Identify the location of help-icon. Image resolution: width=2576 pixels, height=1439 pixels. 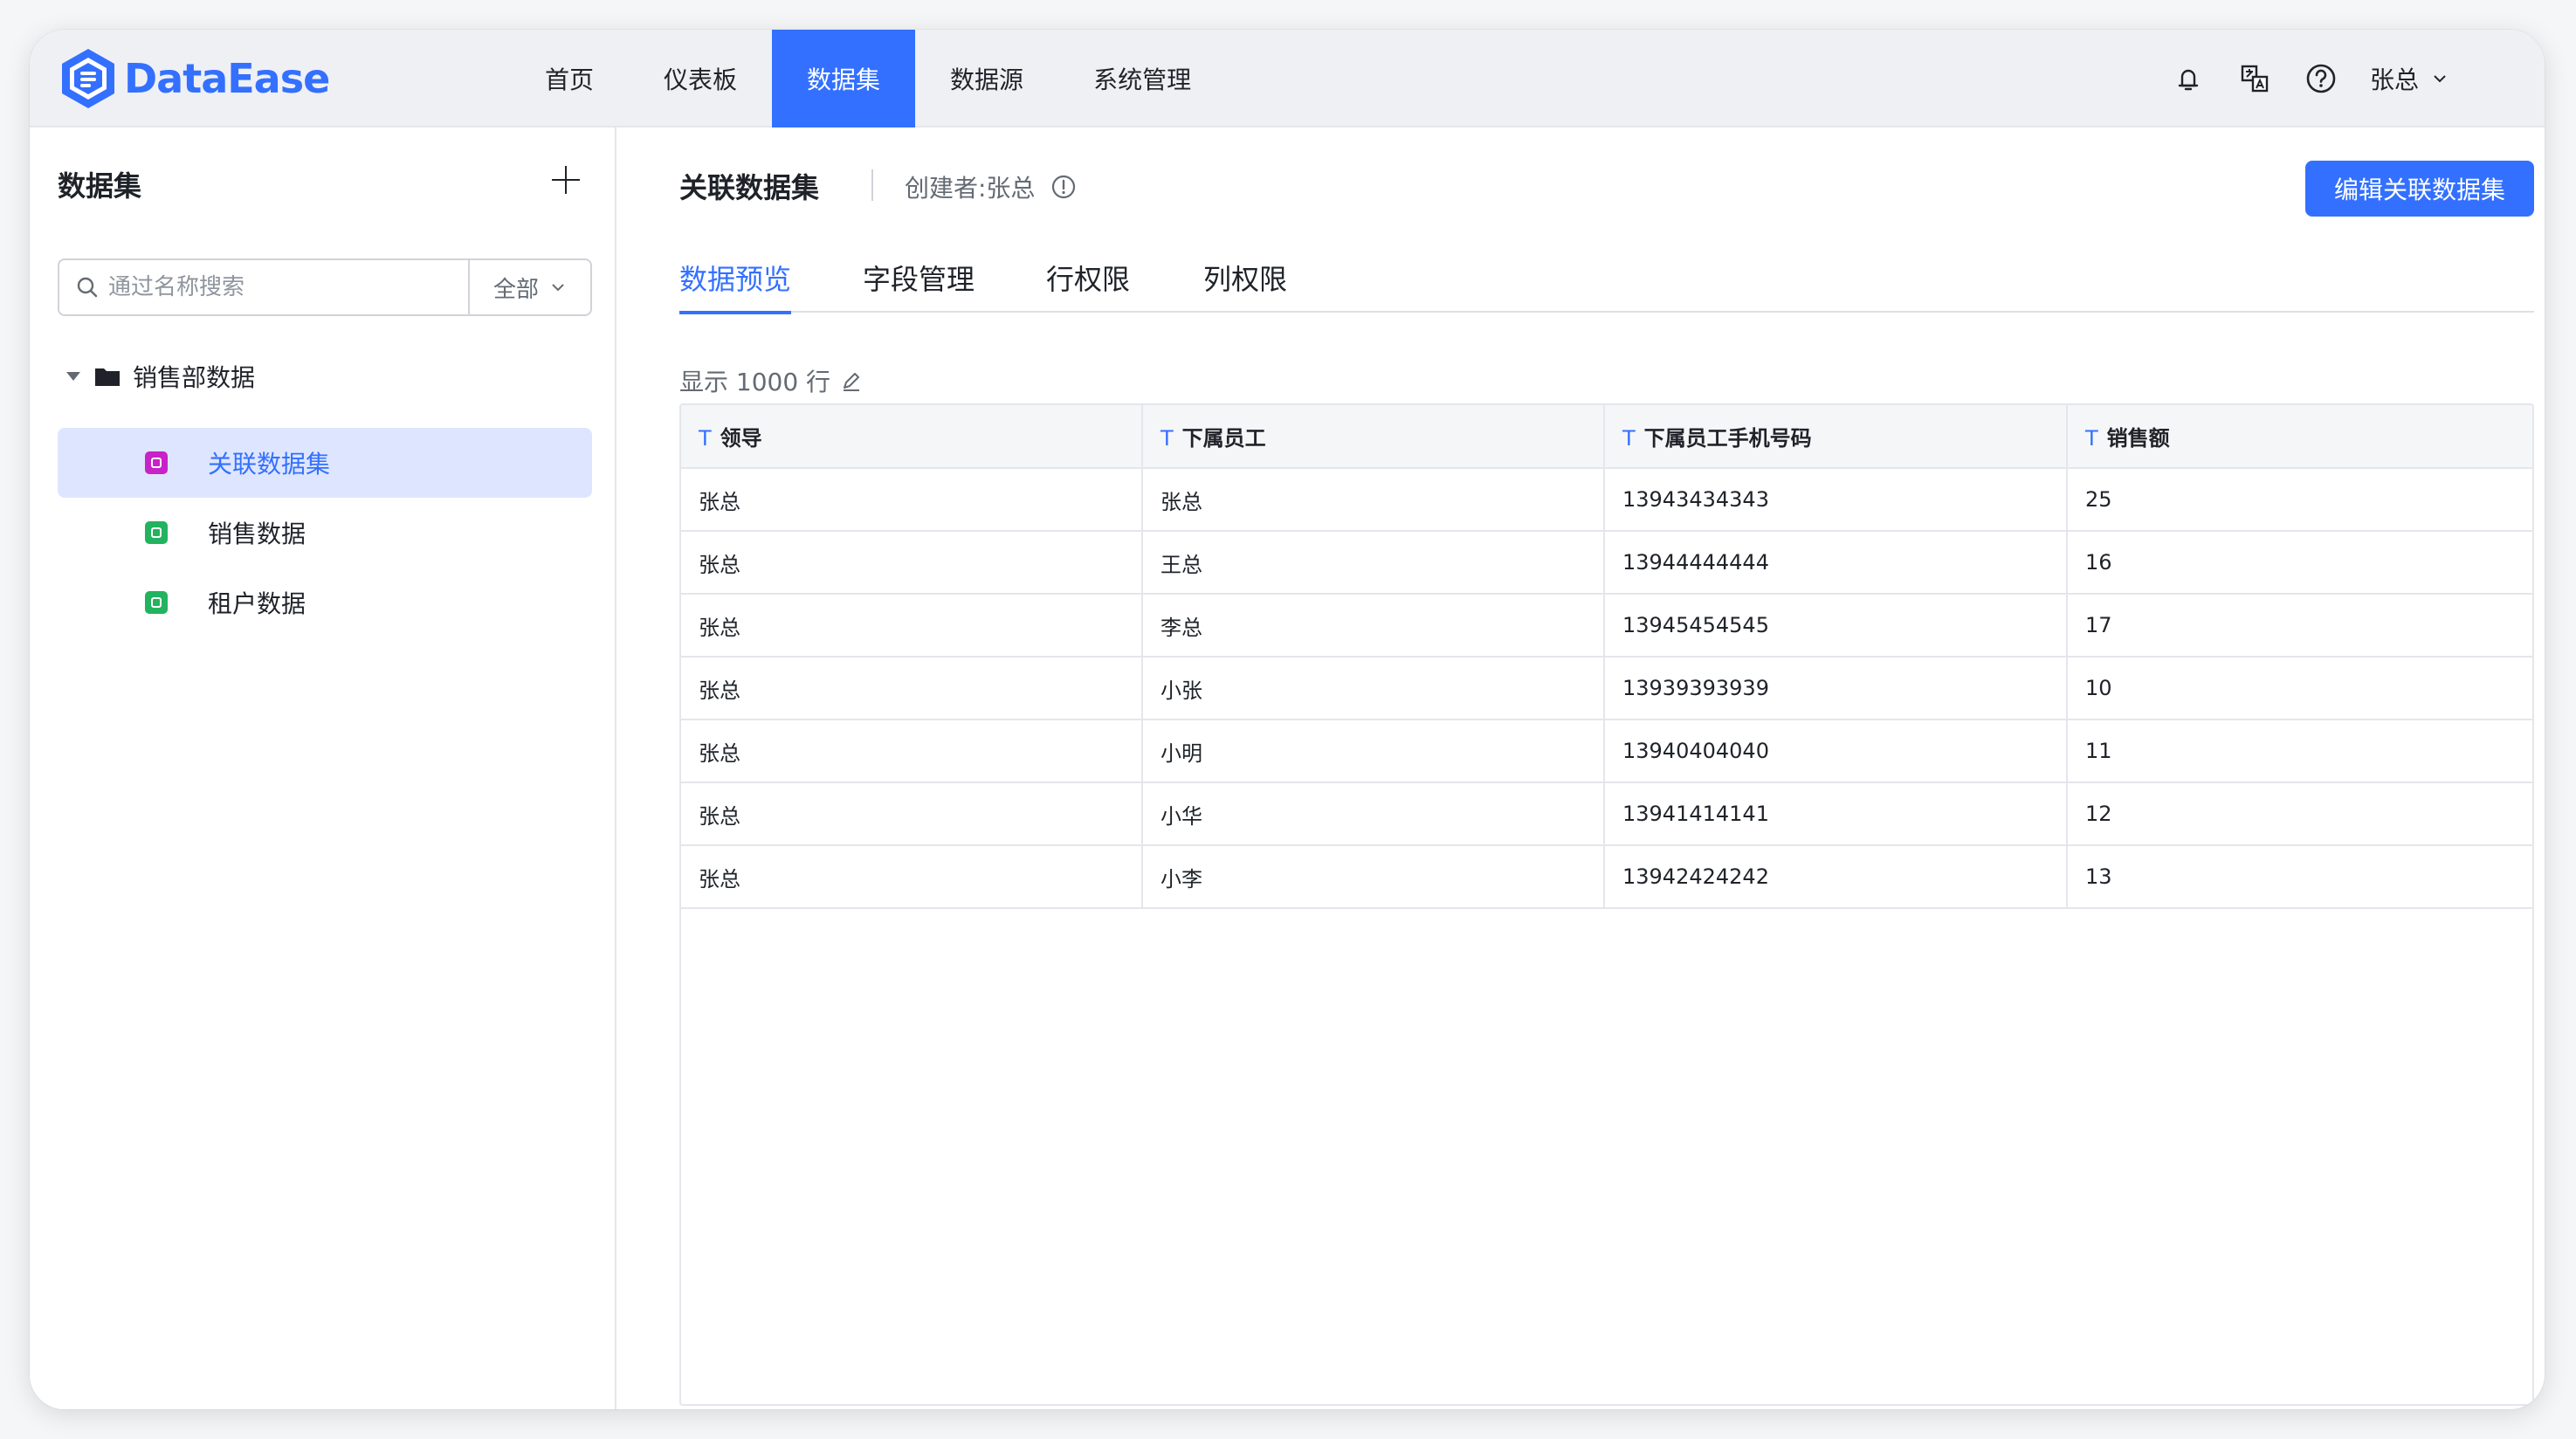
(2321, 78).